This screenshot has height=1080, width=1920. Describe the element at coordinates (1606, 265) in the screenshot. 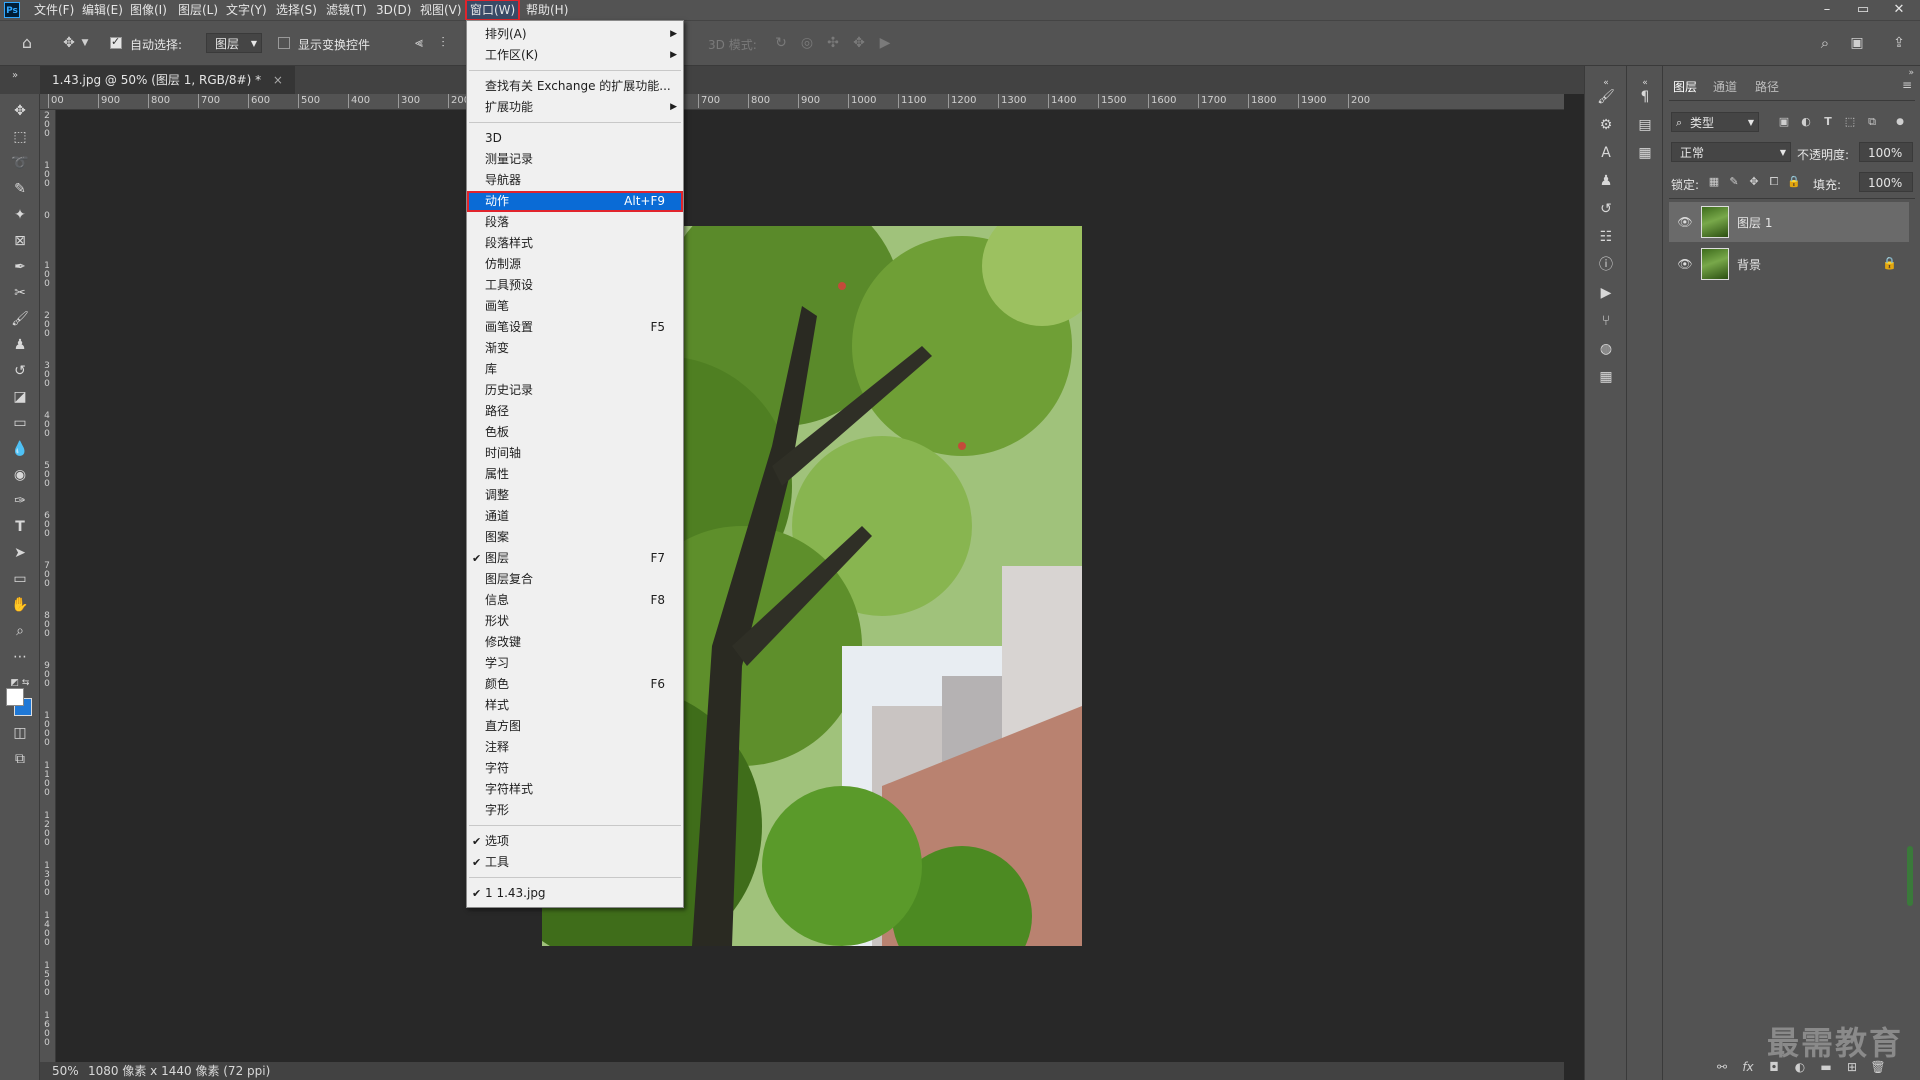

I see `info-icon: ⓘ` at that location.